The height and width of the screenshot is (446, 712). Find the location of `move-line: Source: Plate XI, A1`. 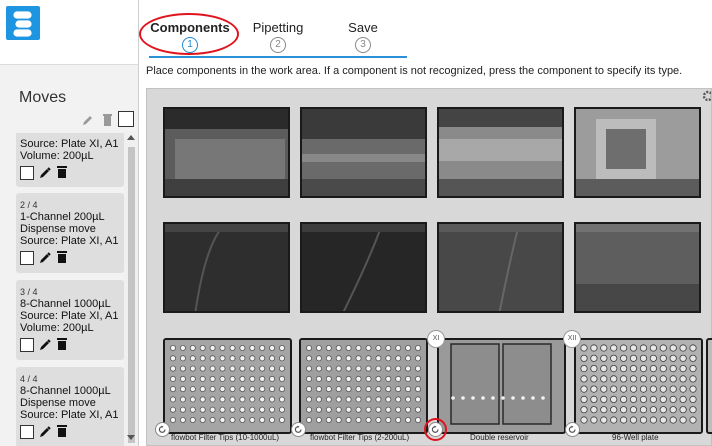

move-line: Source: Plate XI, A1 is located at coordinates (69, 316).